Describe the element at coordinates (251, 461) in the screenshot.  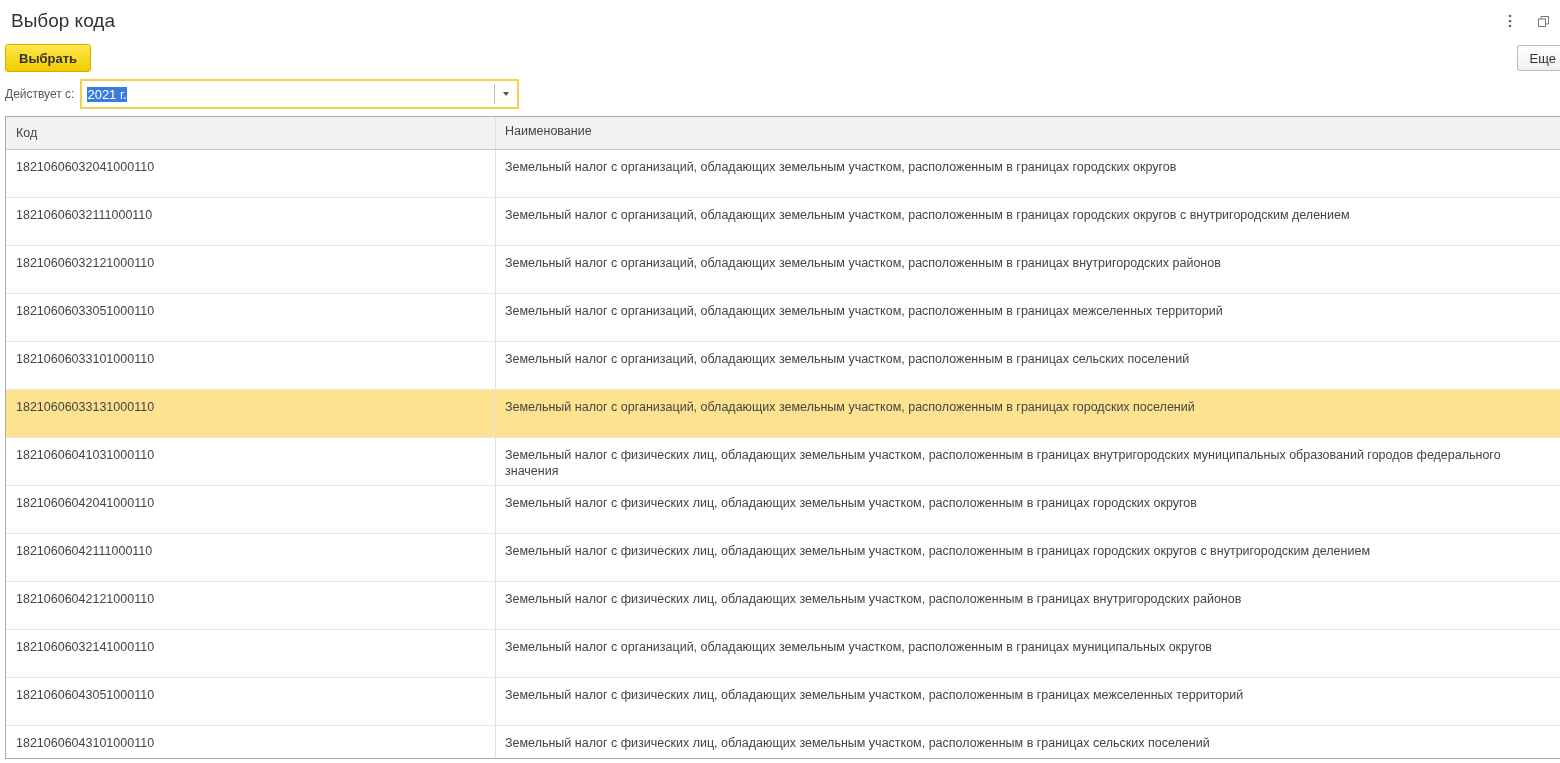
I see `table-cell: 18210606041031000110` at that location.